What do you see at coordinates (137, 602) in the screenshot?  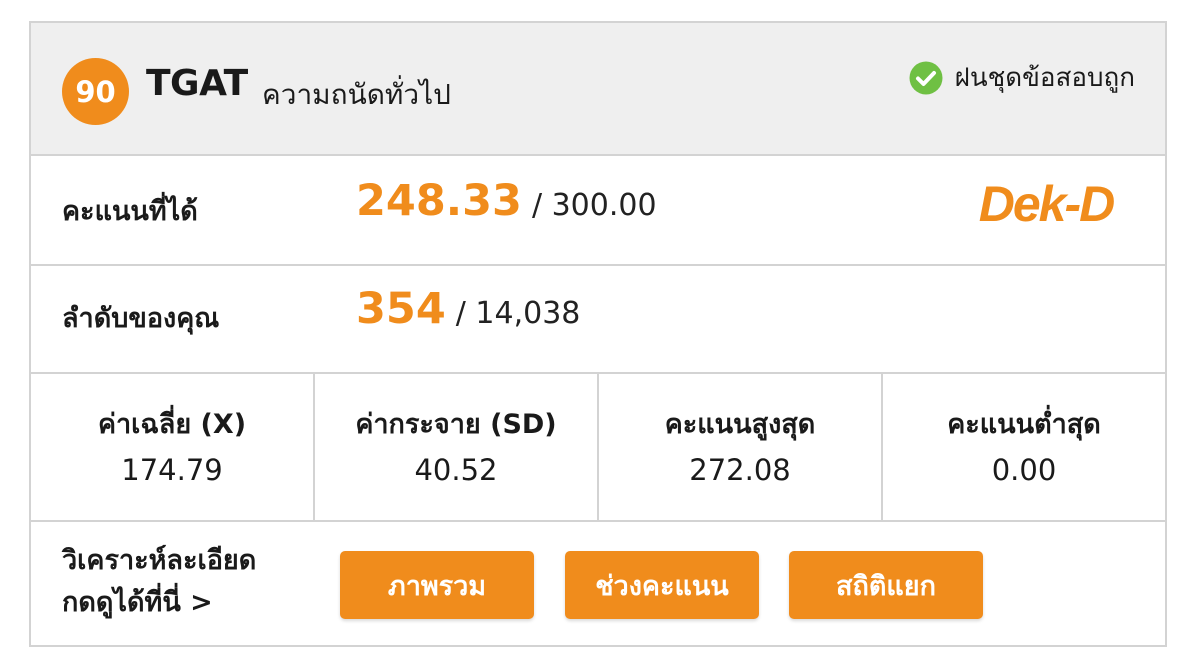 I see `analysis-line-2: กดดูได้ที่นี่ >` at bounding box center [137, 602].